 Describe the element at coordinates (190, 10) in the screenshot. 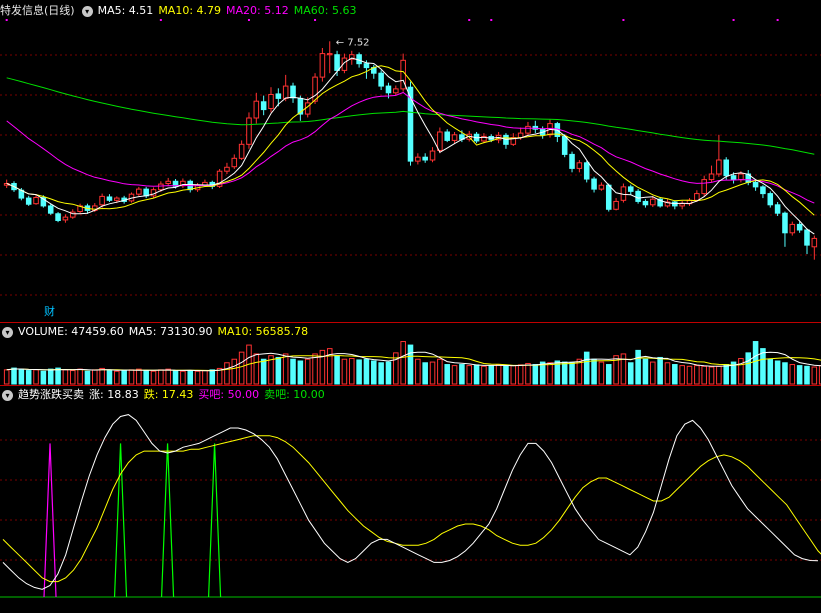

I see `panel1-indicator-1: MA10: 4.79` at that location.